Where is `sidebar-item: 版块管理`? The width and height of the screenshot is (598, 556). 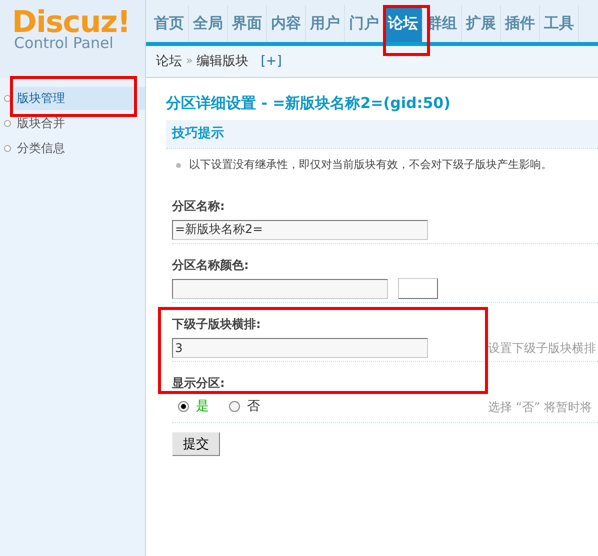 sidebar-item: 版块管理 is located at coordinates (80, 98).